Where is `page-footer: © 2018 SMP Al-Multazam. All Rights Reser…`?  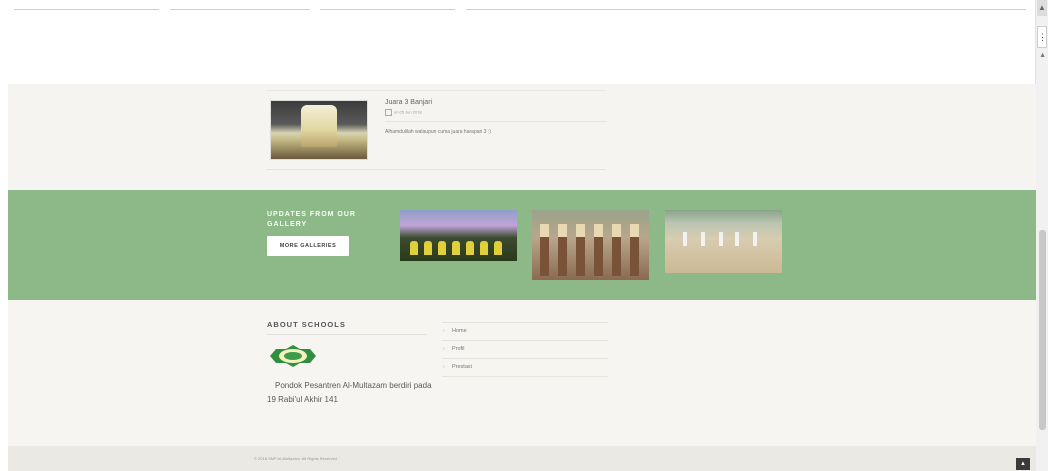 page-footer: © 2018 SMP Al-Multazam. All Rights Reser… is located at coordinates (522, 458).